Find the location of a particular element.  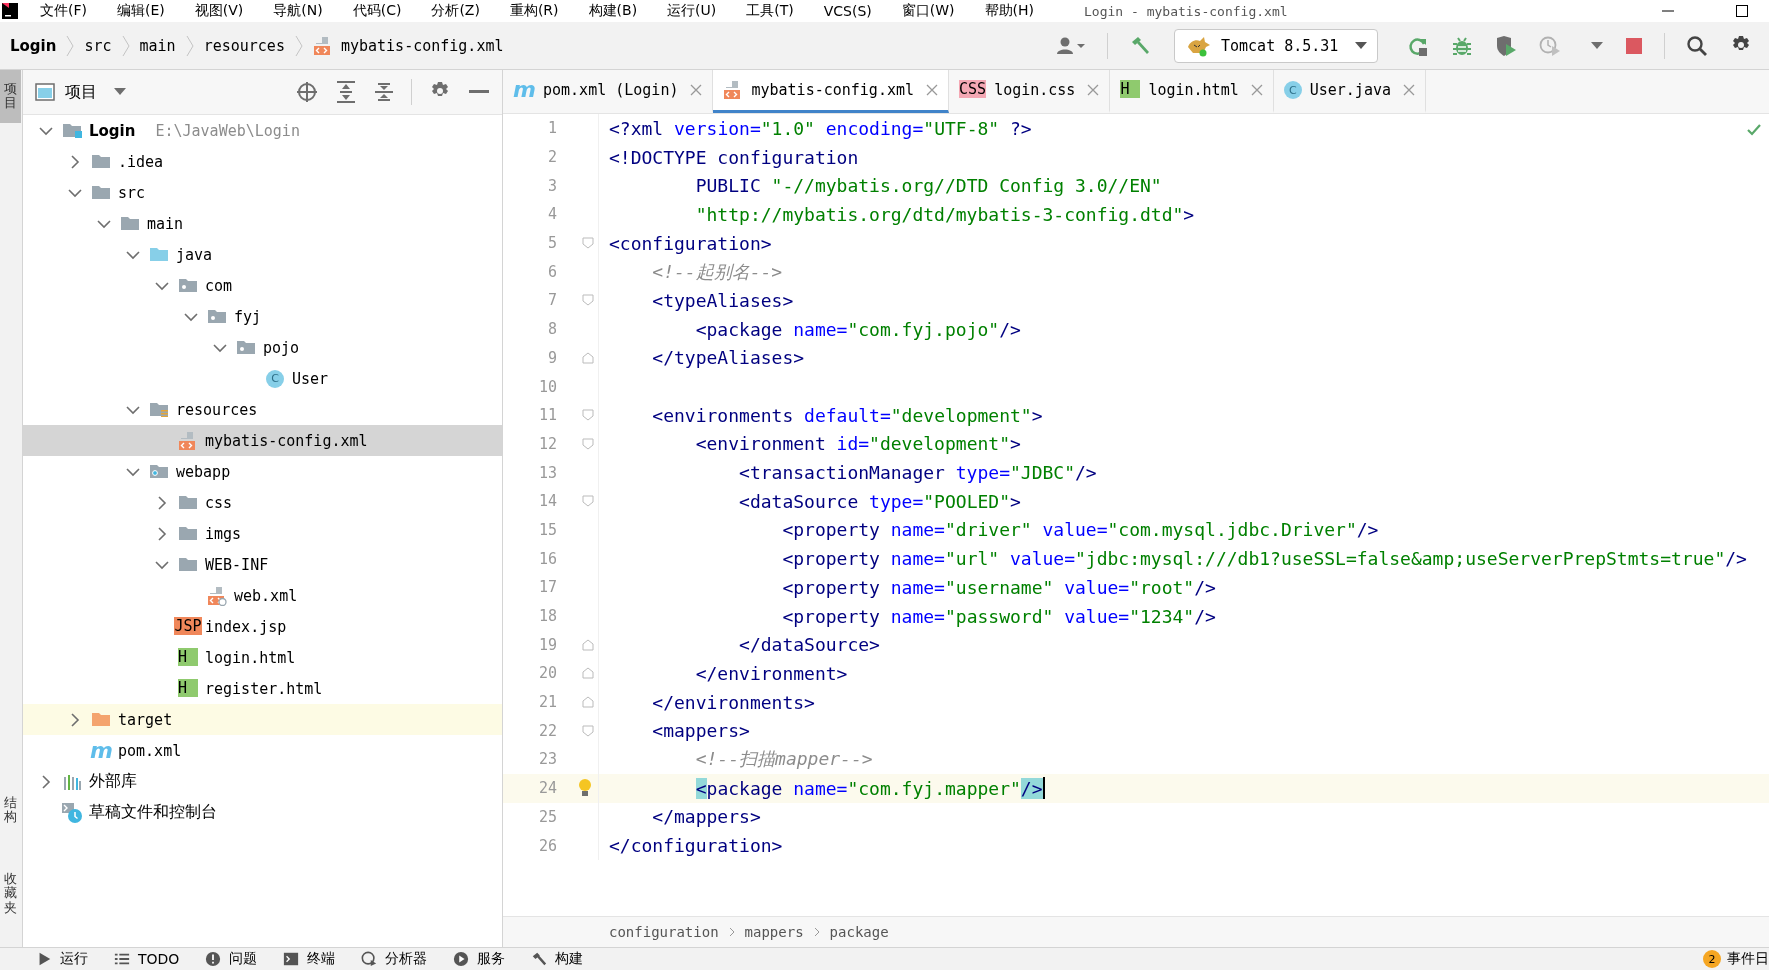

tool-window-button: 运行 is located at coordinates (62, 959).